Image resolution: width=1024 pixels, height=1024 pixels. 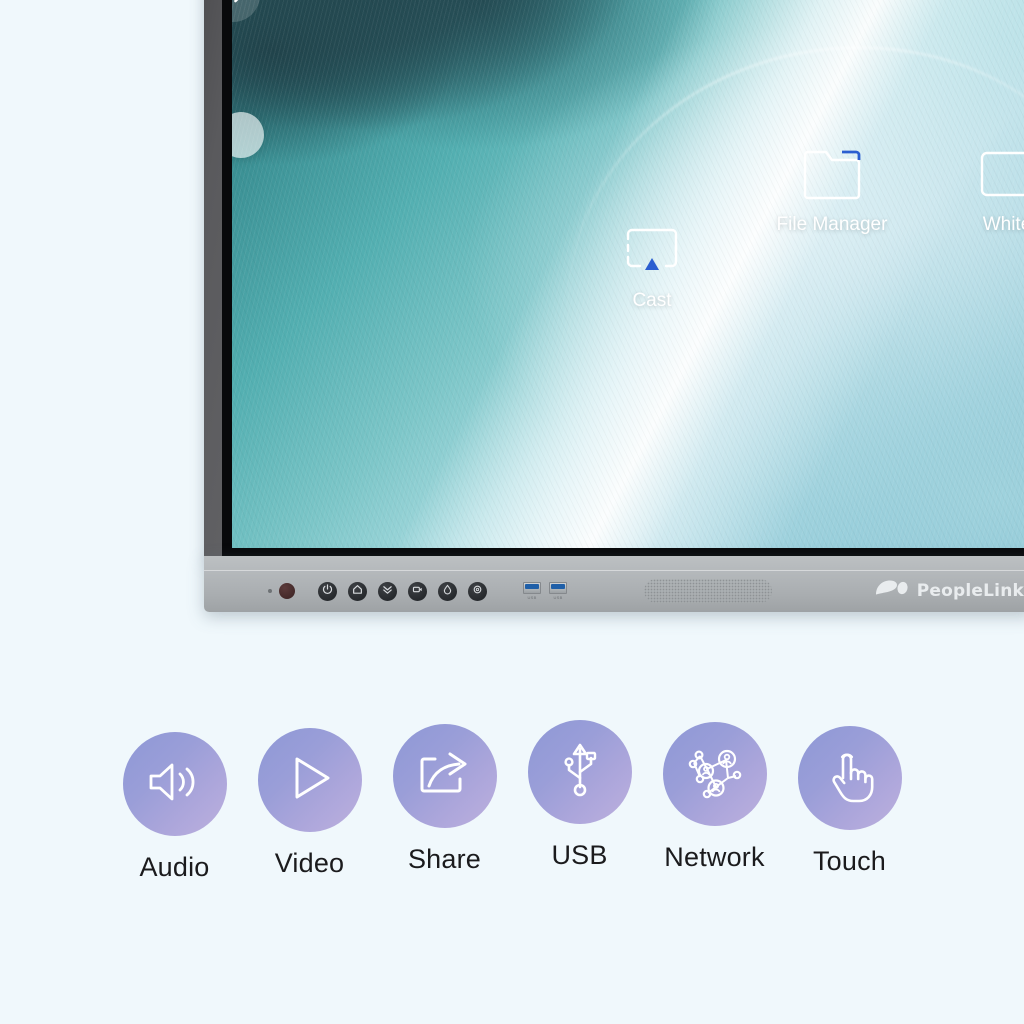 I want to click on feature-share: Share, so click(x=444, y=799).